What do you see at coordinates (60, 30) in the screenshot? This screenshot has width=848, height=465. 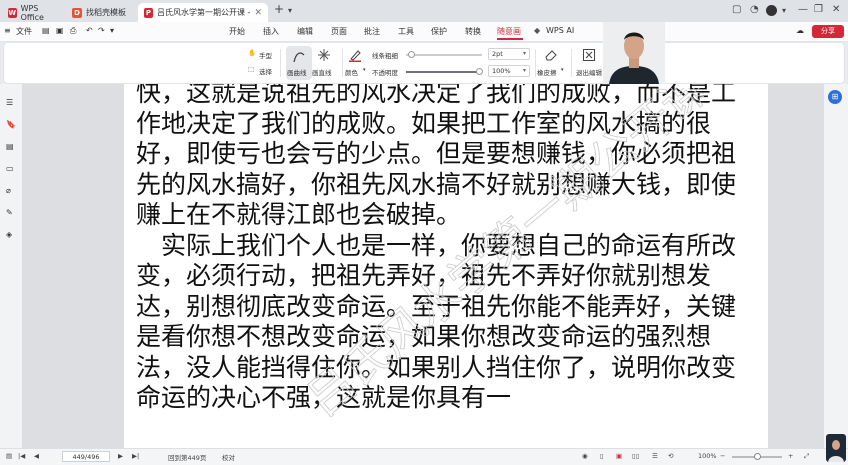 I see `save-icon: ▣` at bounding box center [60, 30].